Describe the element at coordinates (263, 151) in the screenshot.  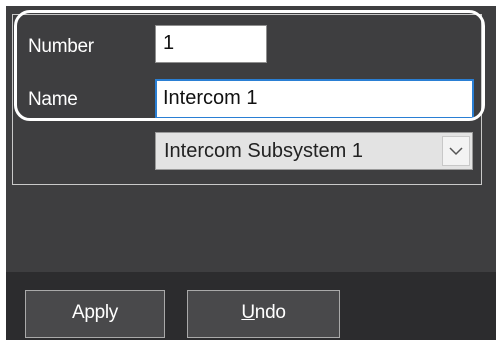
I see `subsystem-select-value: Intercom Subsystem 1` at that location.